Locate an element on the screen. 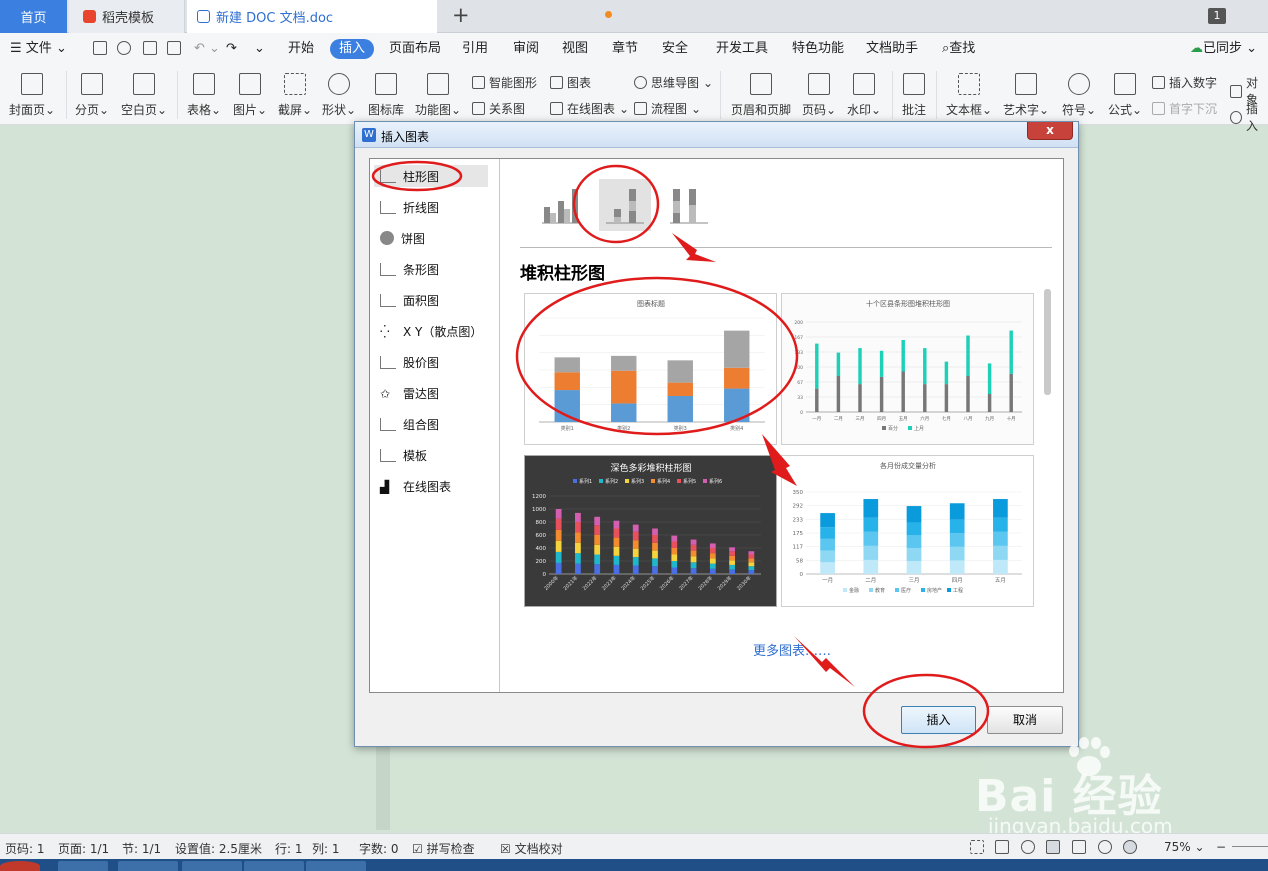 The height and width of the screenshot is (871, 1268). attachment-button: 插入 is located at coordinates (1249, 117).